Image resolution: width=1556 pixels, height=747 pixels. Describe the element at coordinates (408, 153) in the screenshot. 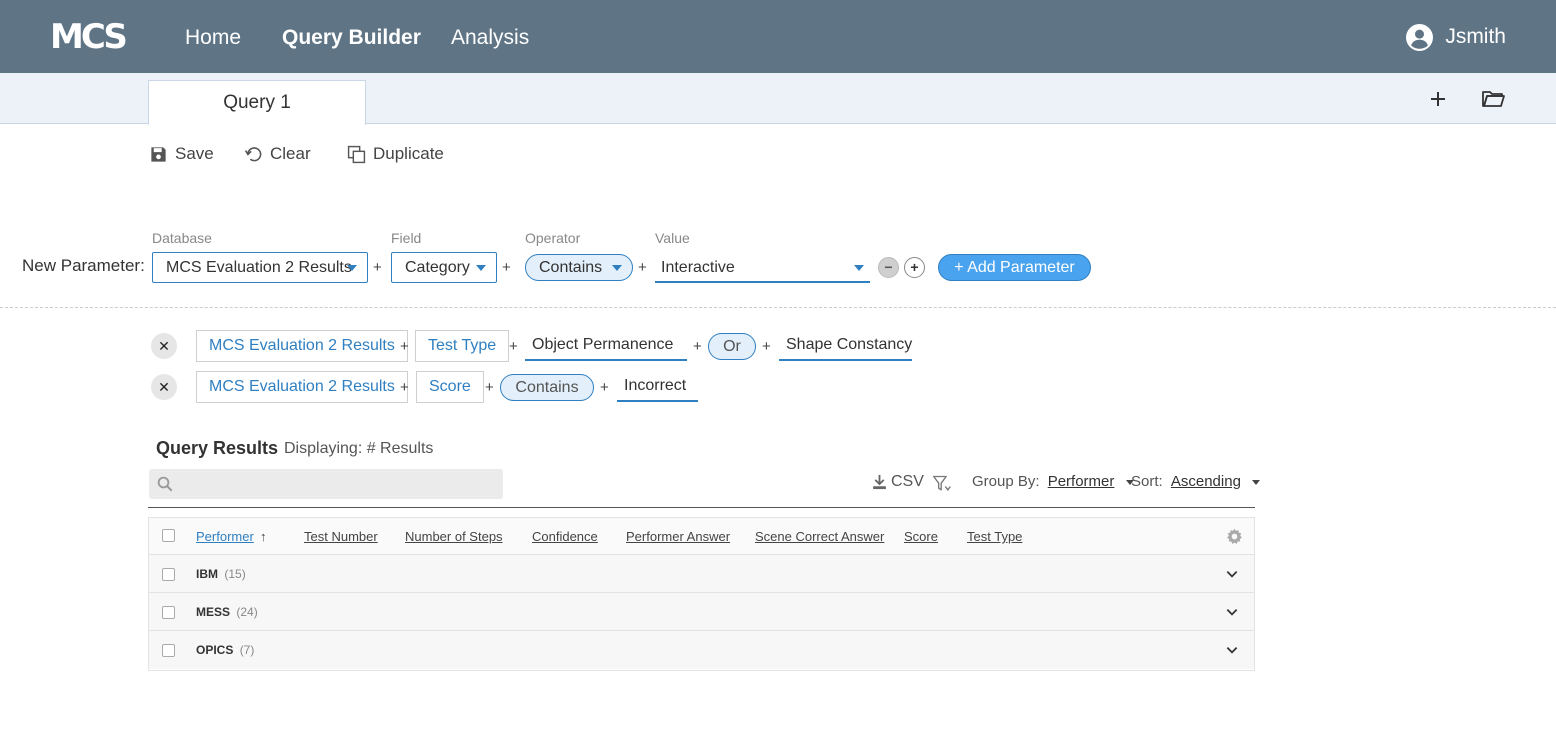

I see `duplicate-label: Duplicate` at that location.